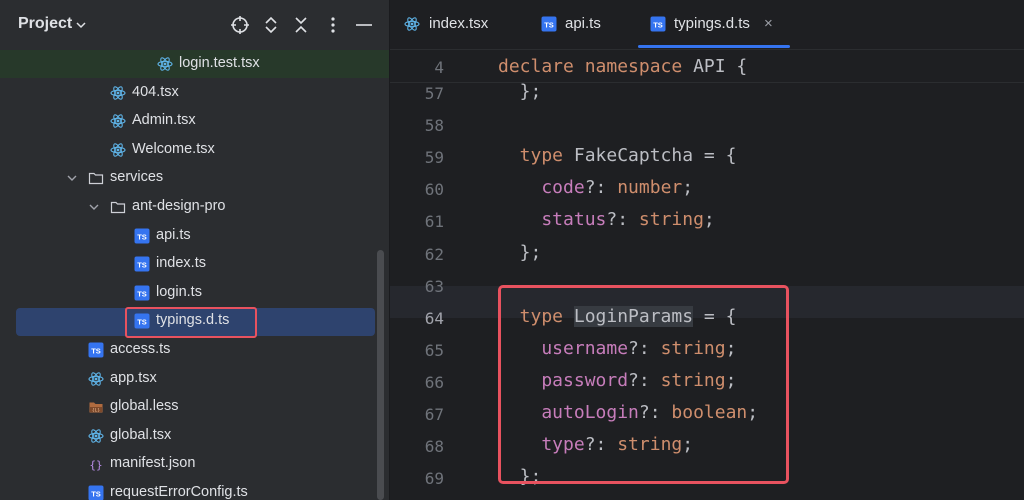 The width and height of the screenshot is (1024, 500). What do you see at coordinates (768, 23) in the screenshot?
I see `close-icon: ×` at bounding box center [768, 23].